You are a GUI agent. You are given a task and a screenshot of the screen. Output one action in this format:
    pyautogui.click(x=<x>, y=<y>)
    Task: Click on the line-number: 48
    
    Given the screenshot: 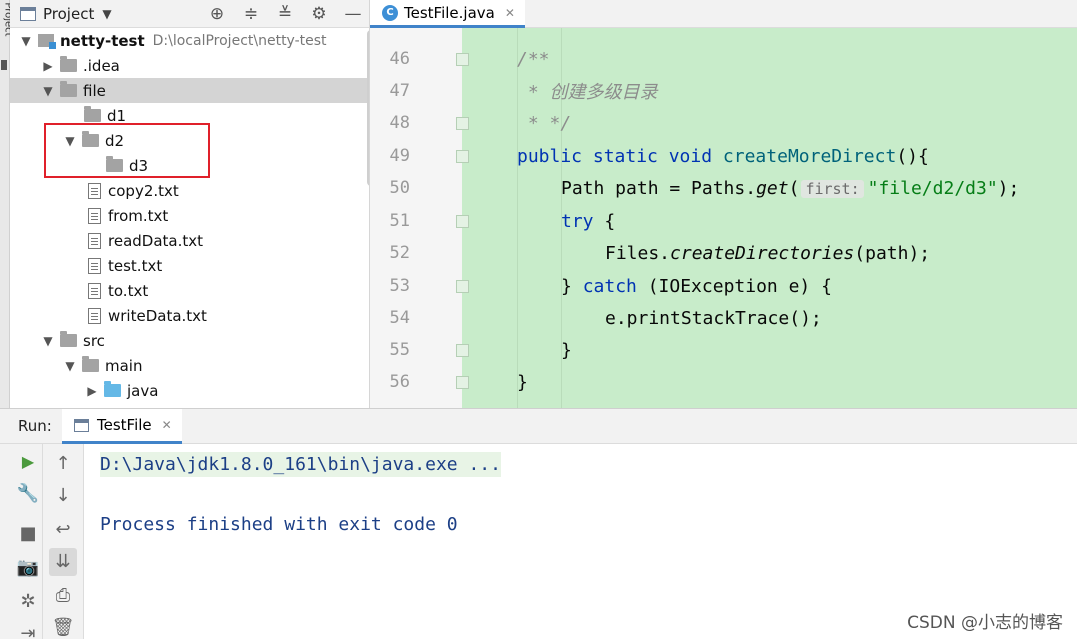 What is the action you would take?
    pyautogui.click(x=399, y=123)
    